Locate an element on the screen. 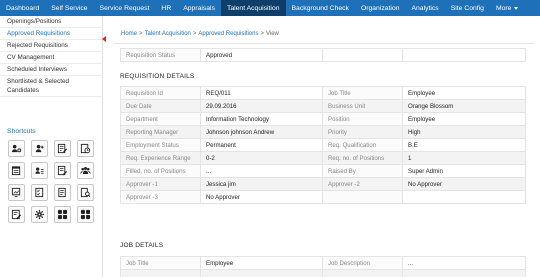  field-value: Orange Blossom is located at coordinates (464, 106).